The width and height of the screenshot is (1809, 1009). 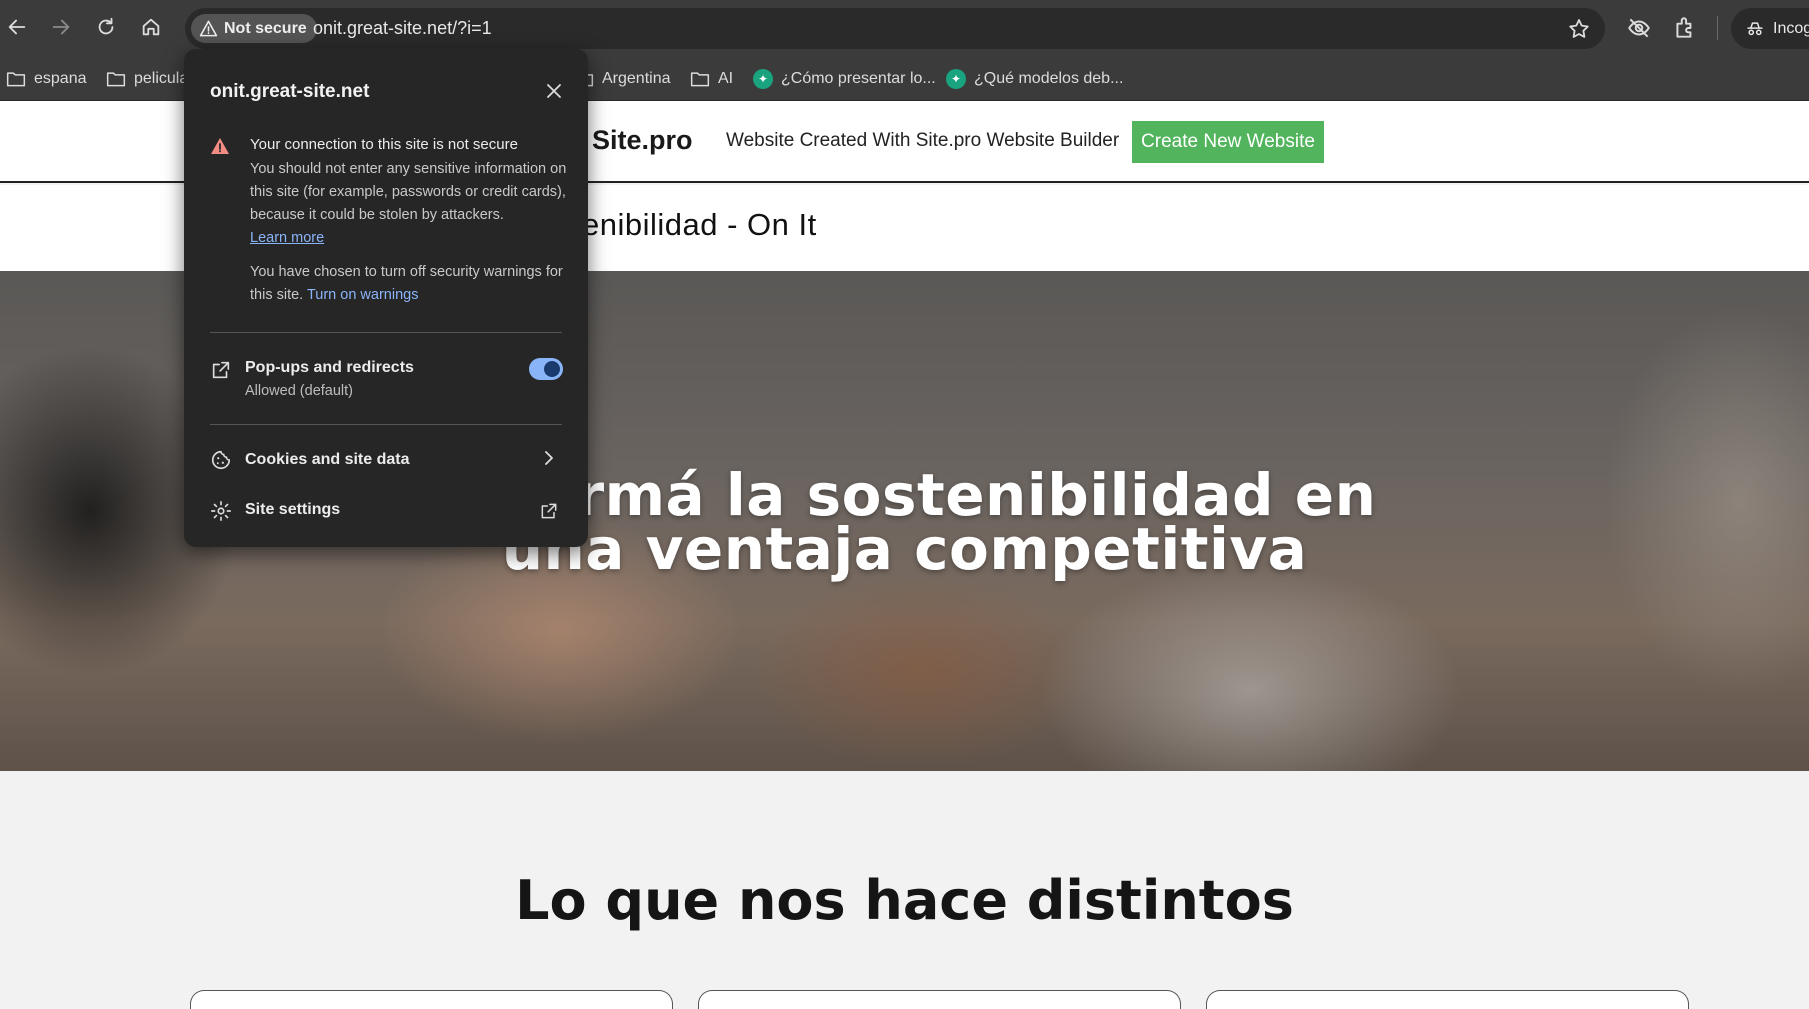 What do you see at coordinates (221, 460) in the screenshot?
I see `cookie-icon` at bounding box center [221, 460].